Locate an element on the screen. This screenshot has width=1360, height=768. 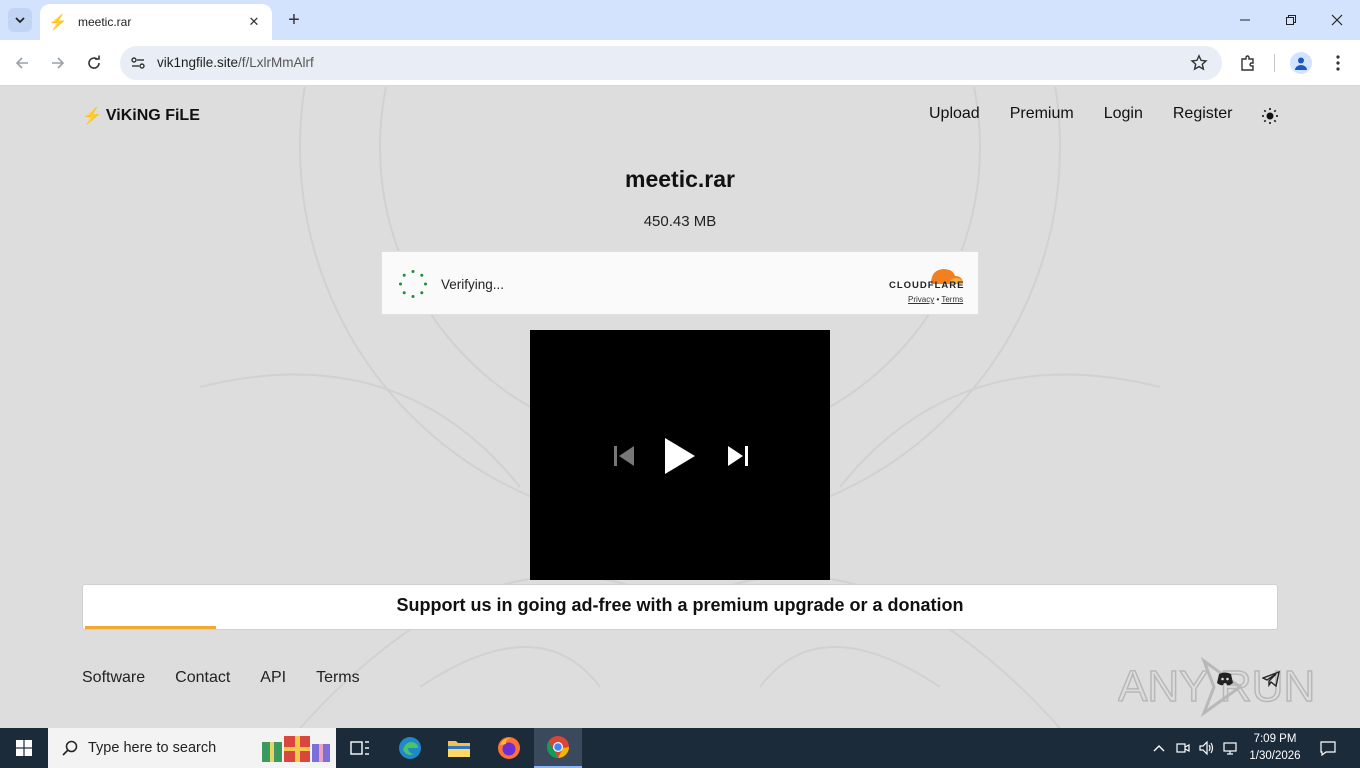
tray-network is located at coordinates (1231, 748).